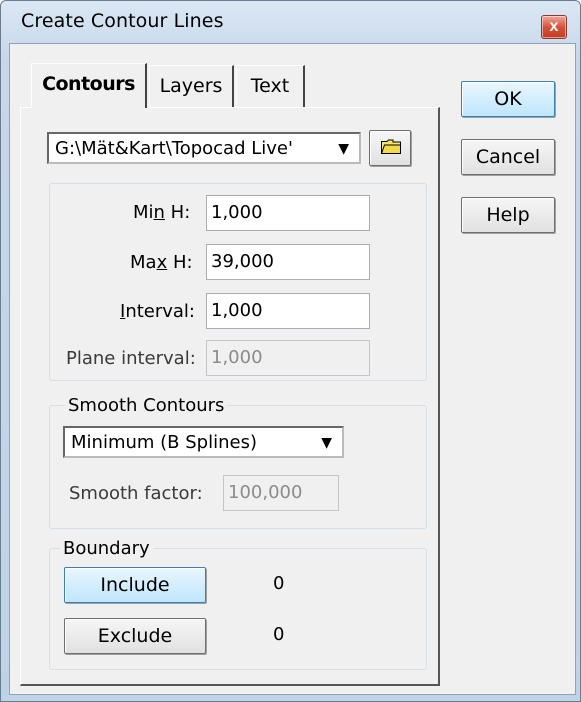 This screenshot has width=581, height=702. Describe the element at coordinates (159, 212) in the screenshot. I see `min-label-accel: n` at that location.